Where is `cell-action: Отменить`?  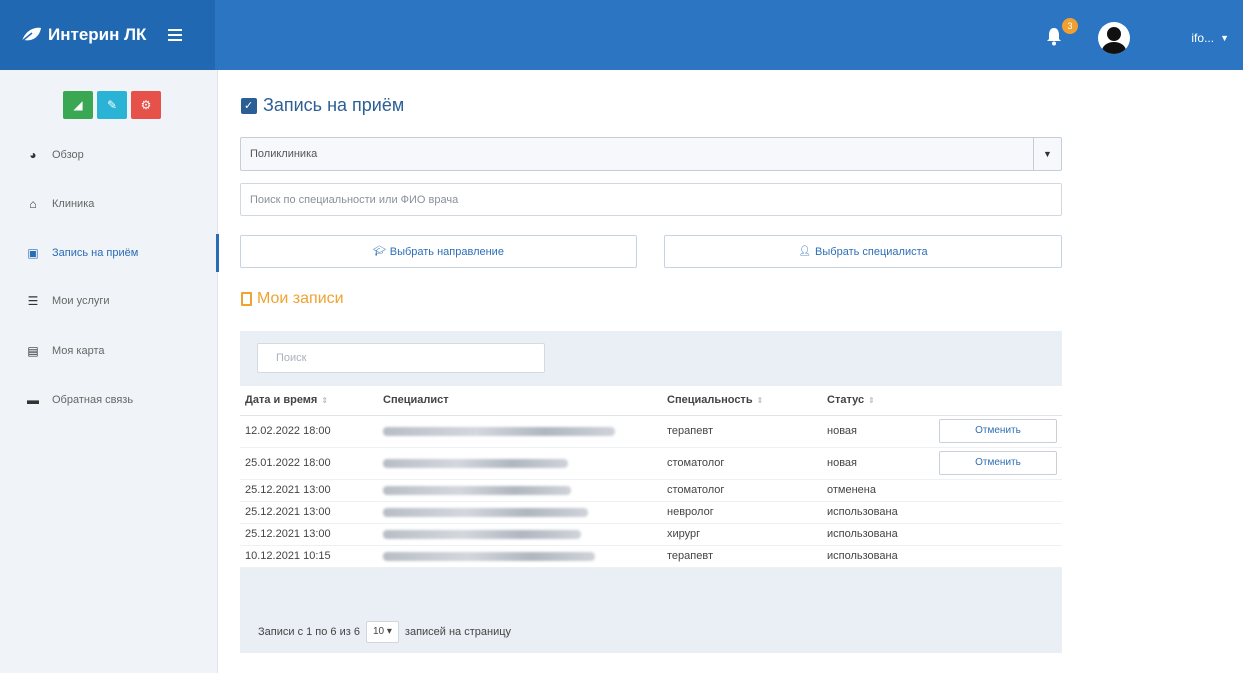 cell-action: Отменить is located at coordinates (998, 463).